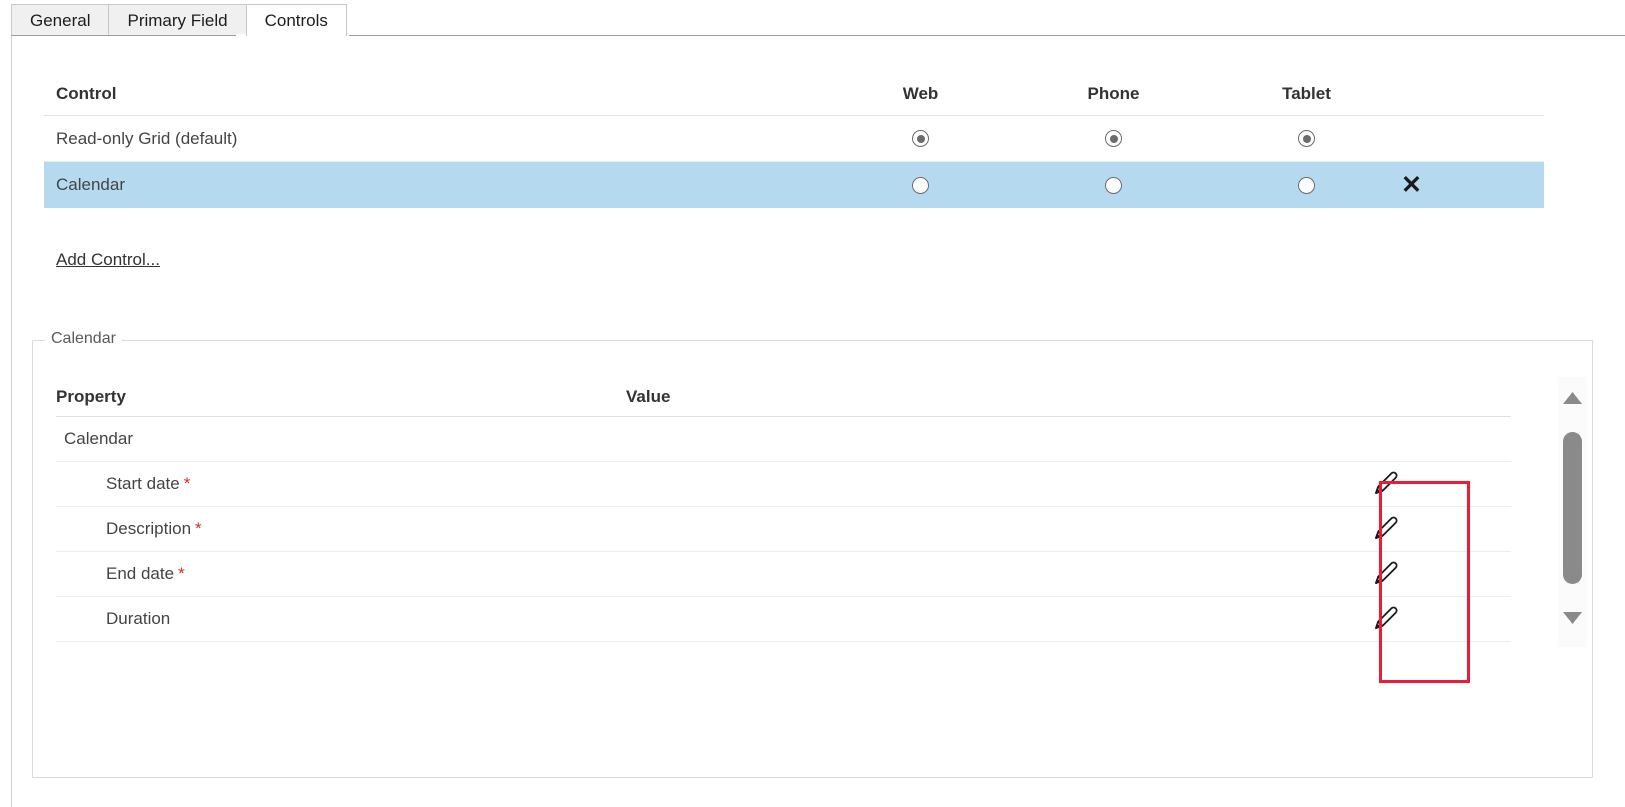 Image resolution: width=1625 pixels, height=807 pixels. What do you see at coordinates (812, 18) in the screenshot?
I see `tab-strip: General Primary Field Controls` at bounding box center [812, 18].